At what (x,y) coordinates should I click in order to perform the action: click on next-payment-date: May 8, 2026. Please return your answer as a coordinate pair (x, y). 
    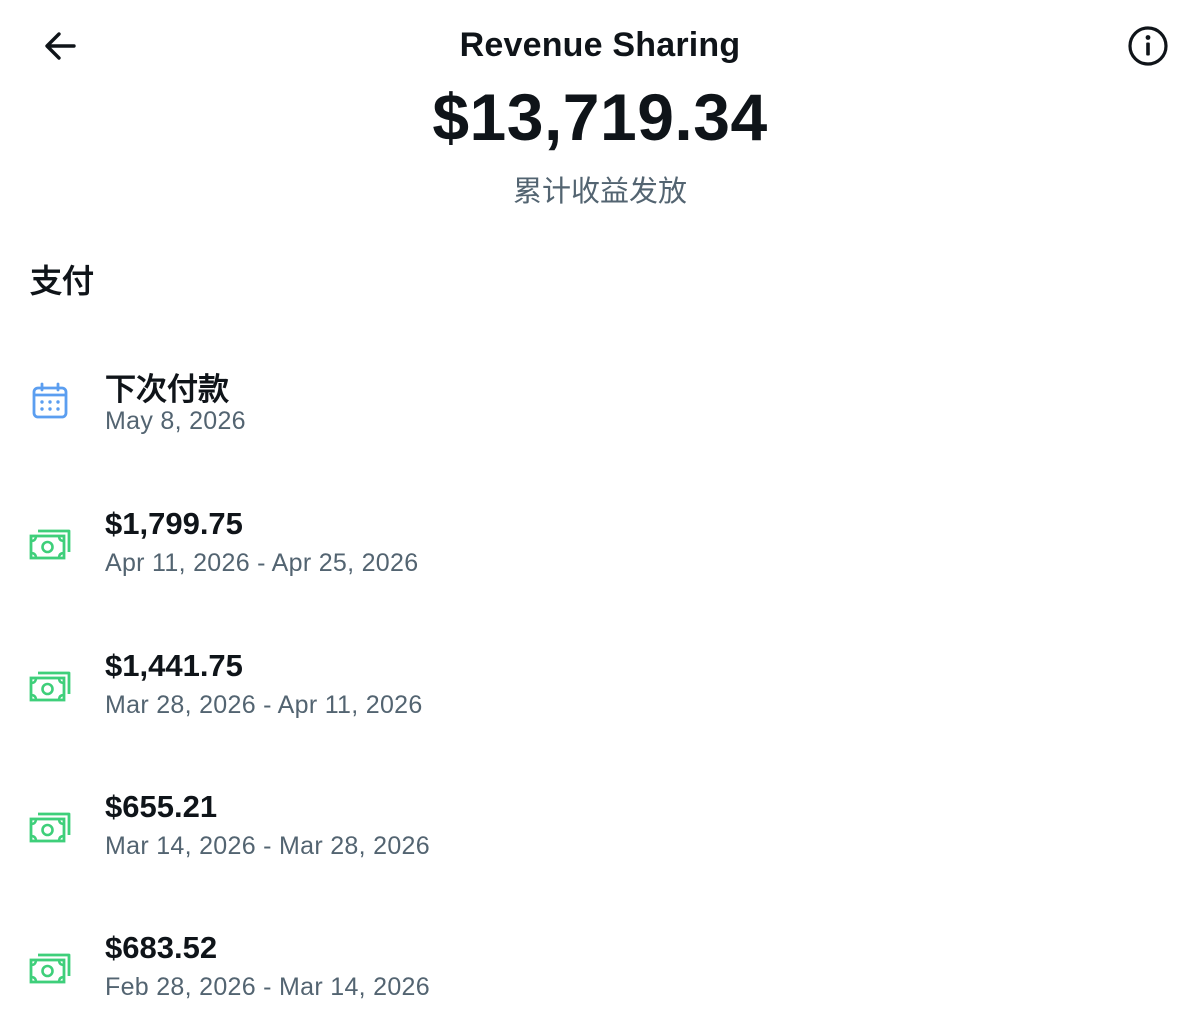
    Looking at the image, I should click on (175, 421).